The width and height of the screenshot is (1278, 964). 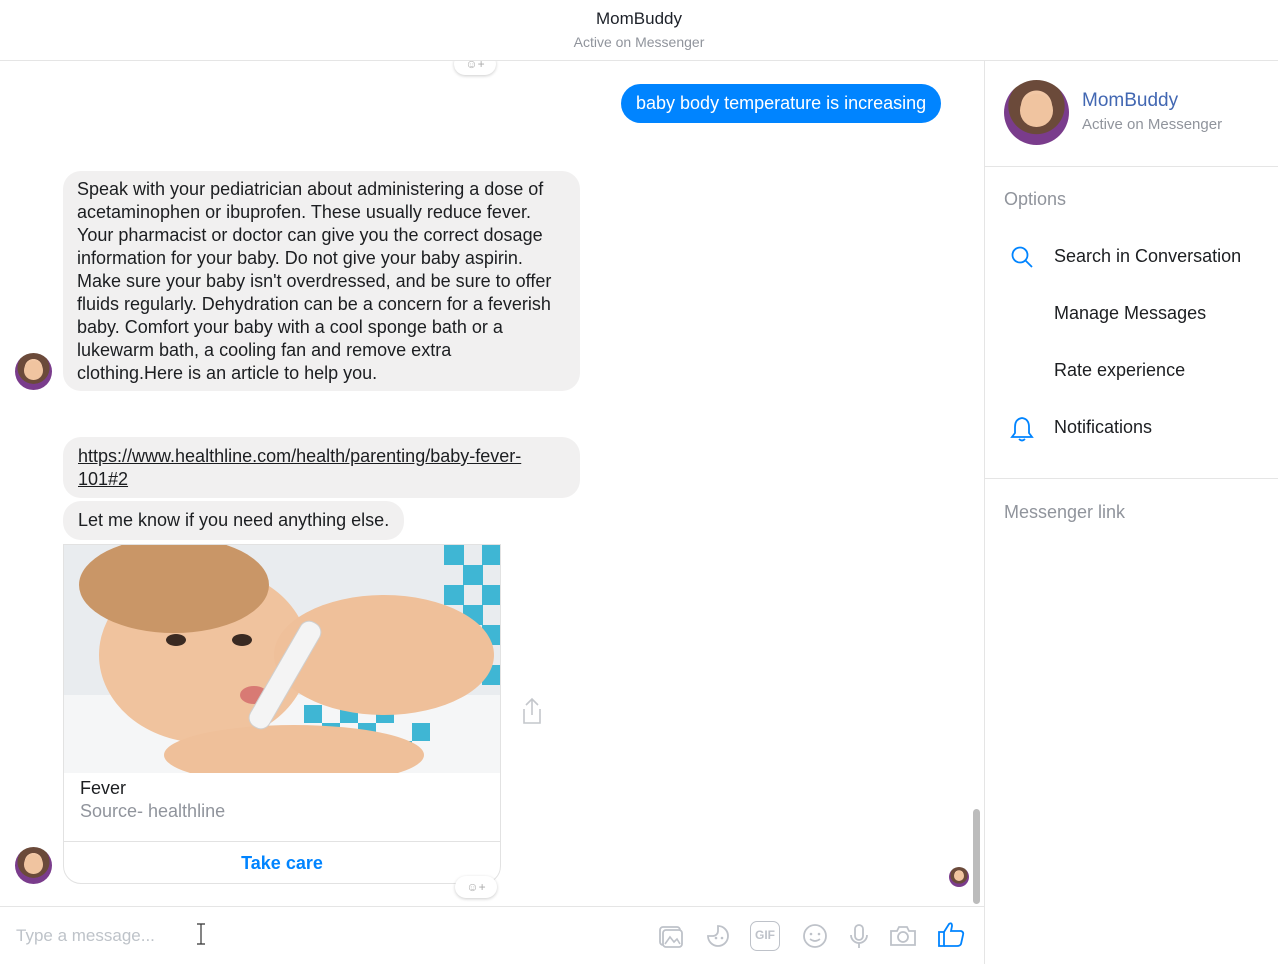 What do you see at coordinates (959, 877) in the screenshot?
I see `seen-avatar` at bounding box center [959, 877].